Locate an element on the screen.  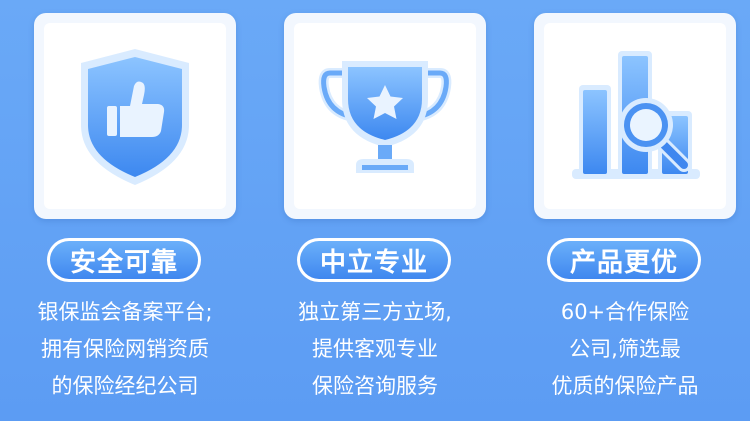
feature-description: 银保监会备案平台; 拥有保险网销资质 的保险经纪公司 is located at coordinates (125, 349).